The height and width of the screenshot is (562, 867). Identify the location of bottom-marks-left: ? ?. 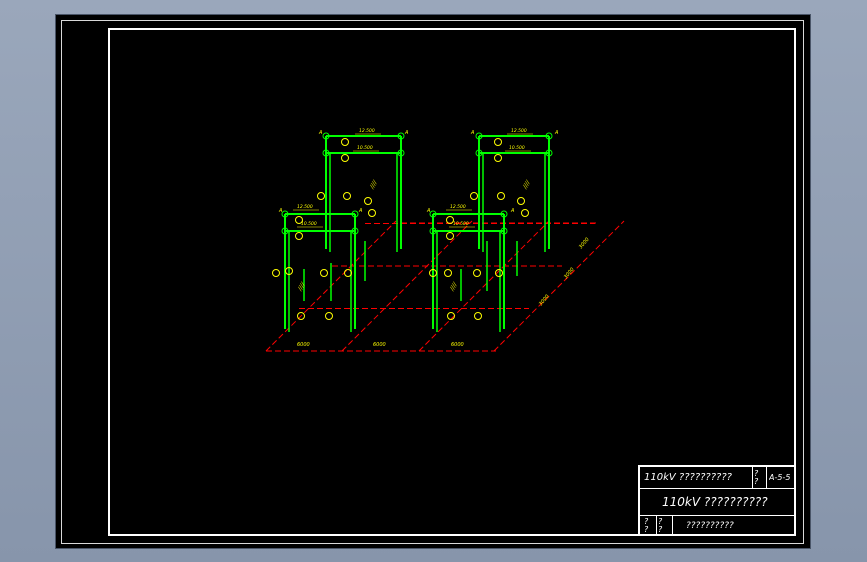
(646, 525).